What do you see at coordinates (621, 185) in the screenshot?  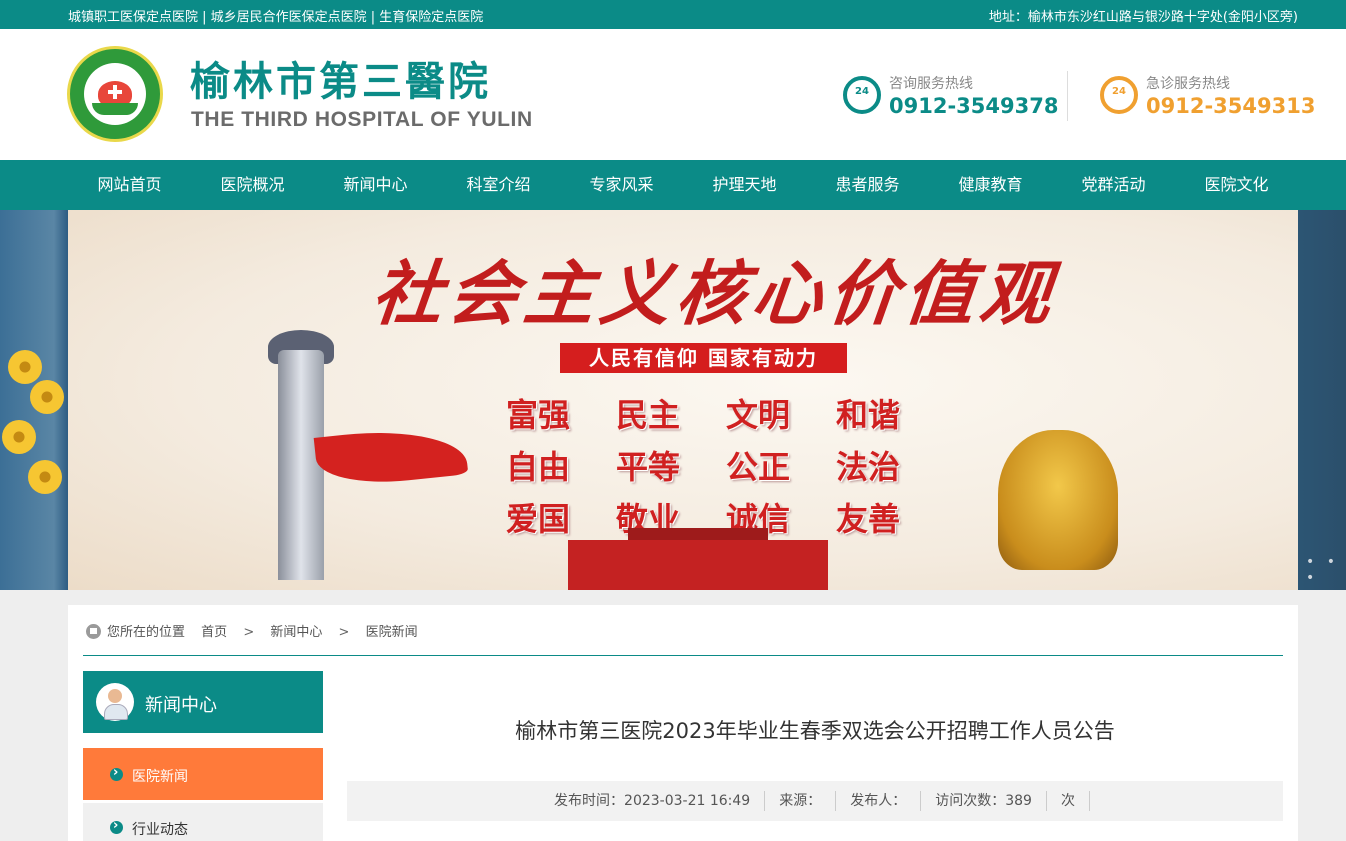 I see `nav-item-experts: 专家风采` at bounding box center [621, 185].